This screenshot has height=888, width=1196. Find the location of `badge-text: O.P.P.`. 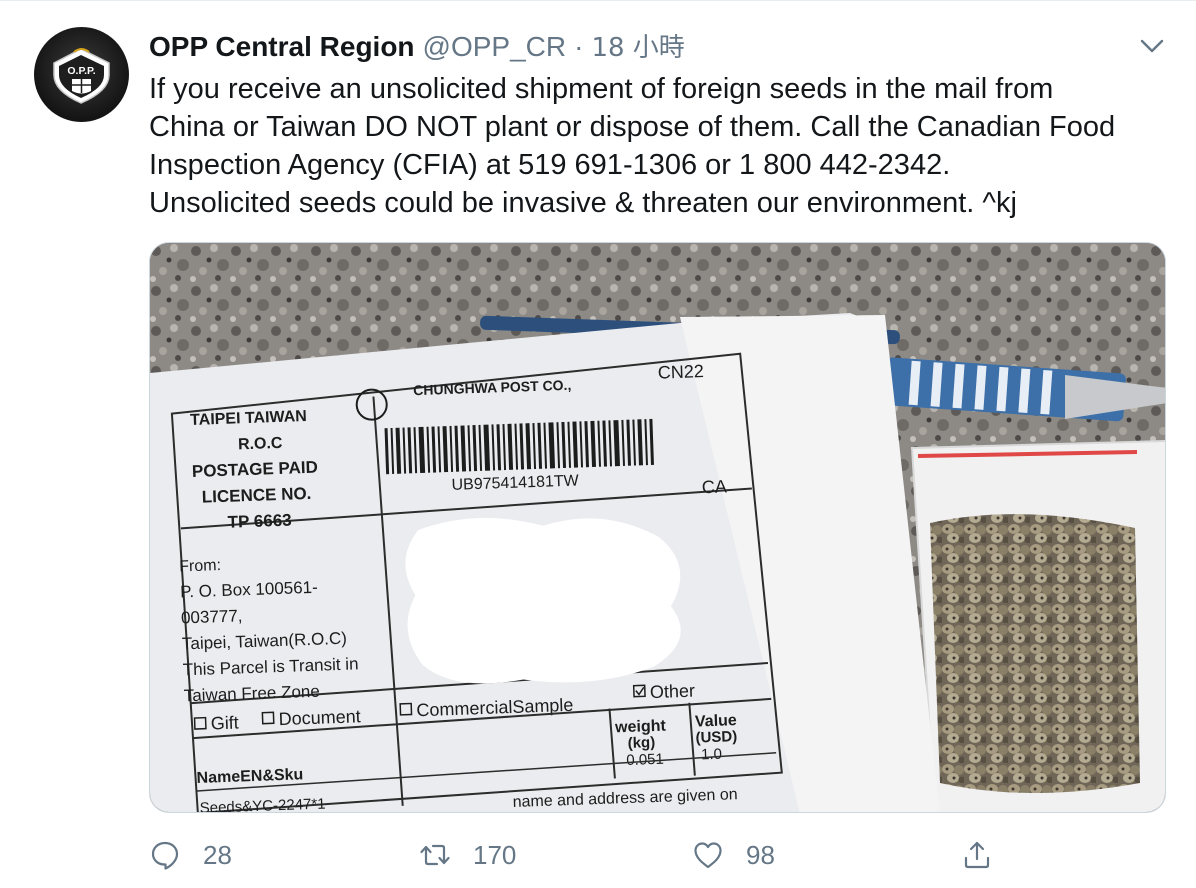

badge-text: O.P.P. is located at coordinates (81, 71).